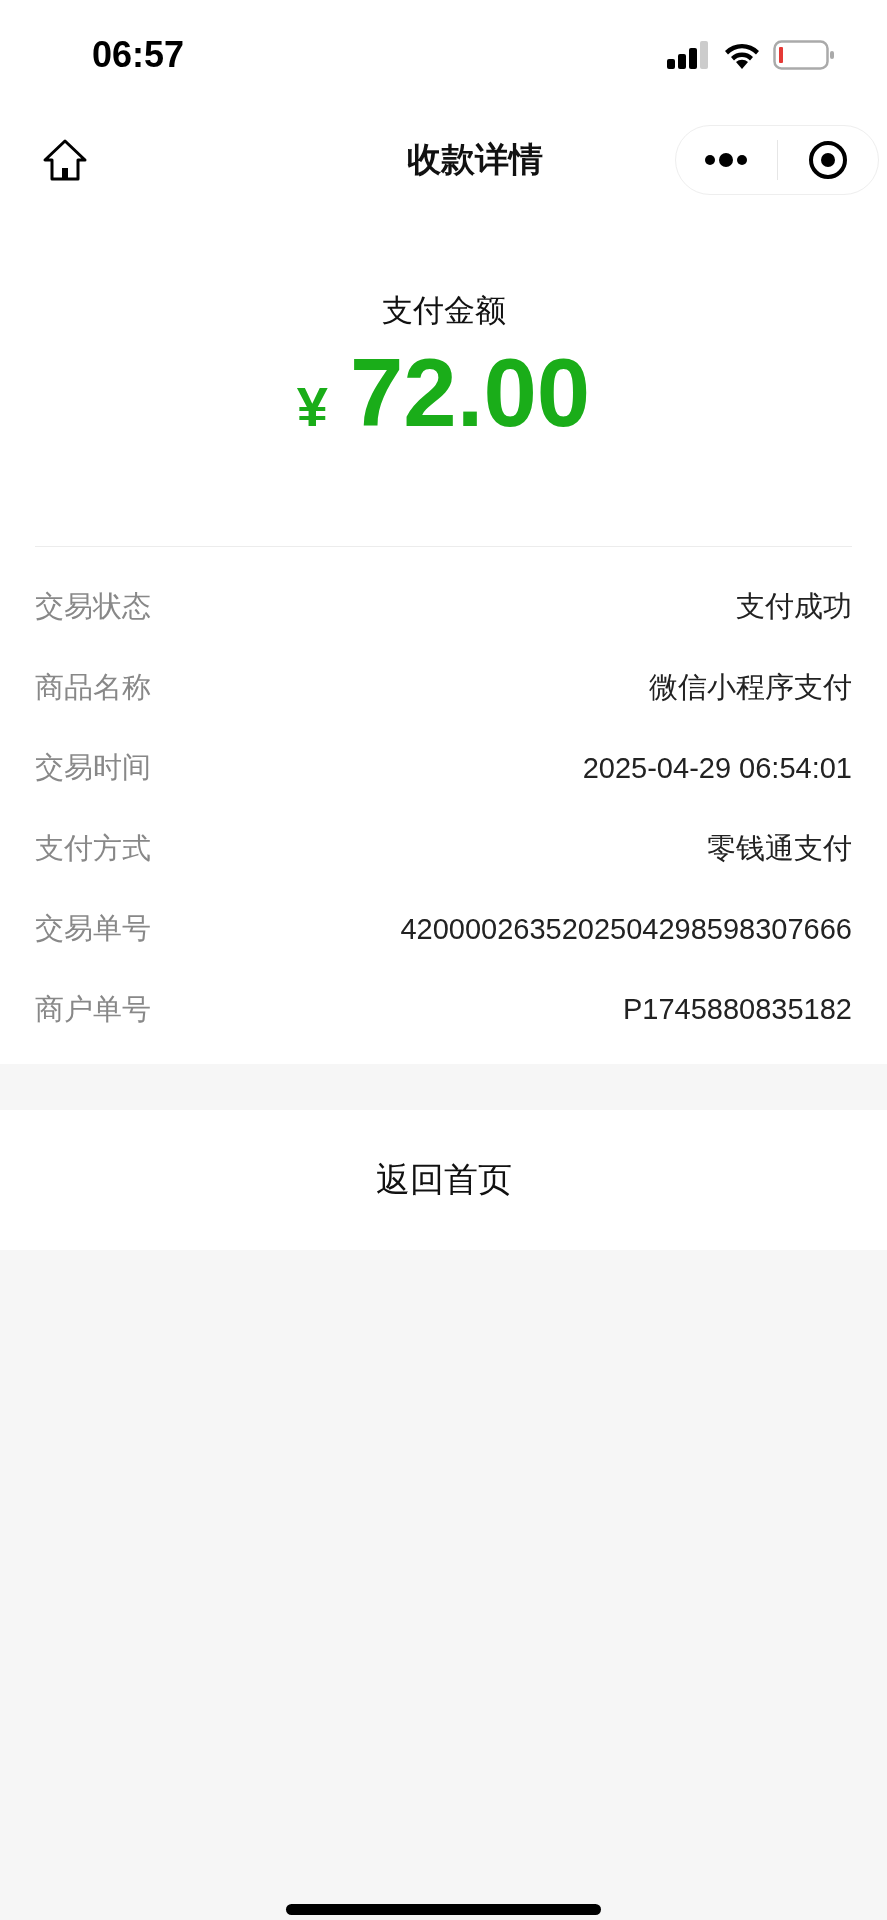 The image size is (887, 1920). Describe the element at coordinates (443, 310) in the screenshot. I see `amount-label: 支付金额` at that location.